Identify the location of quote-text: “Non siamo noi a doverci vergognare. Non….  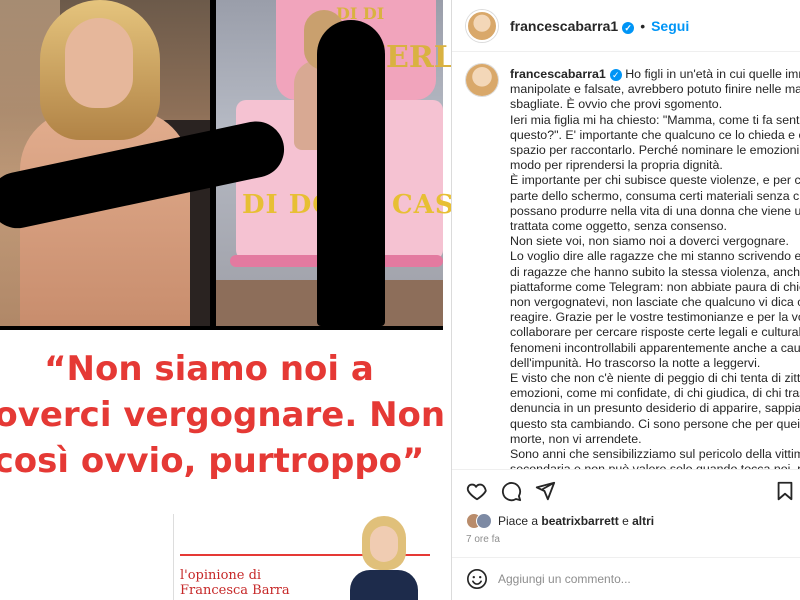
(223, 415).